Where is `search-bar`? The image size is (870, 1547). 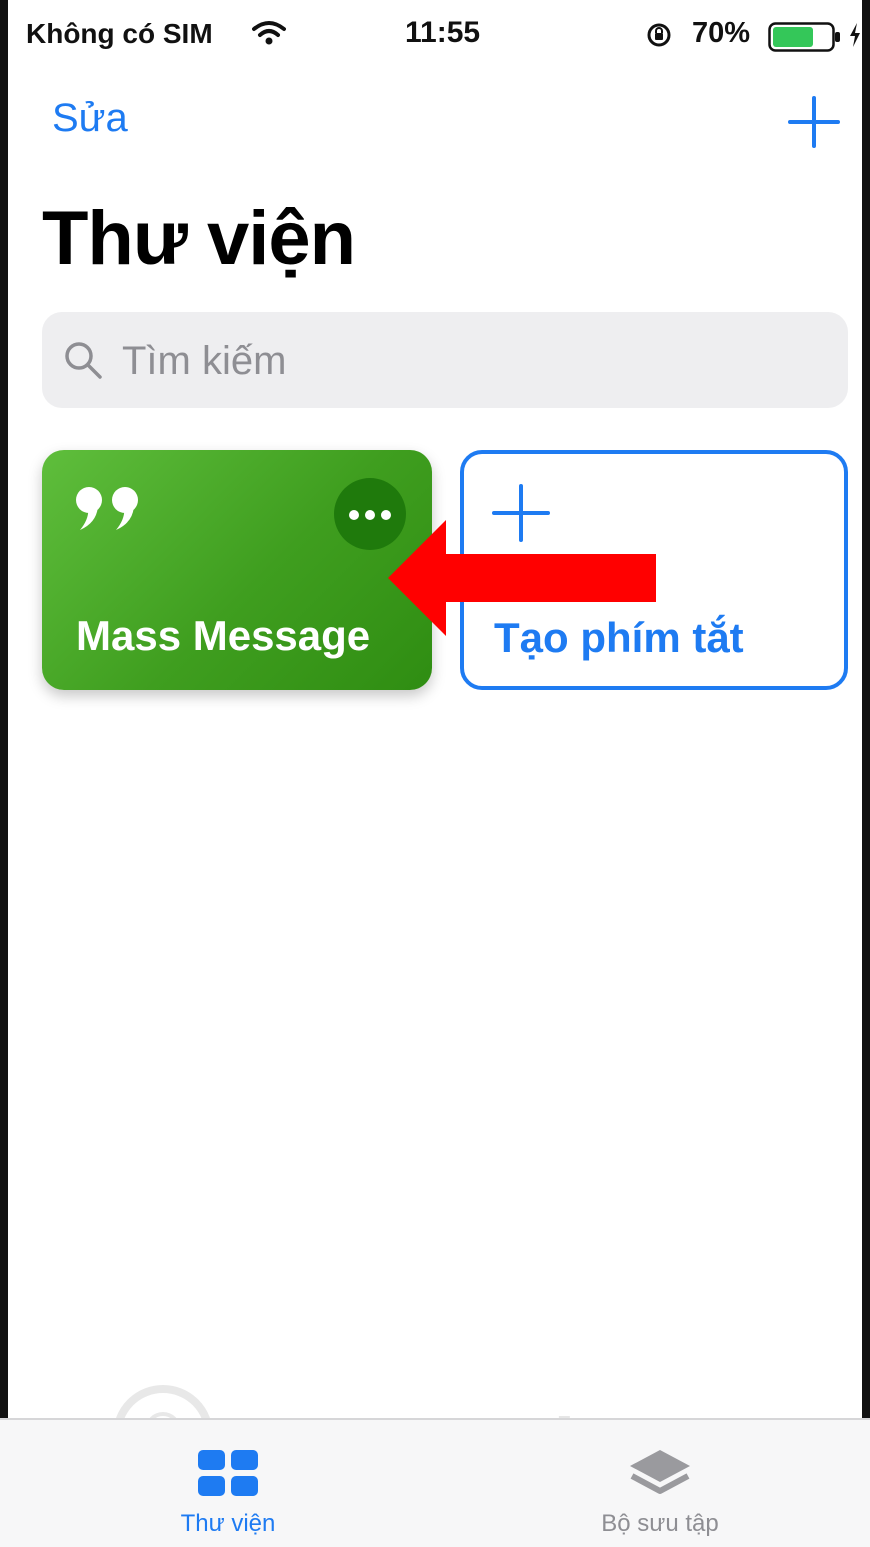
search-bar is located at coordinates (445, 360).